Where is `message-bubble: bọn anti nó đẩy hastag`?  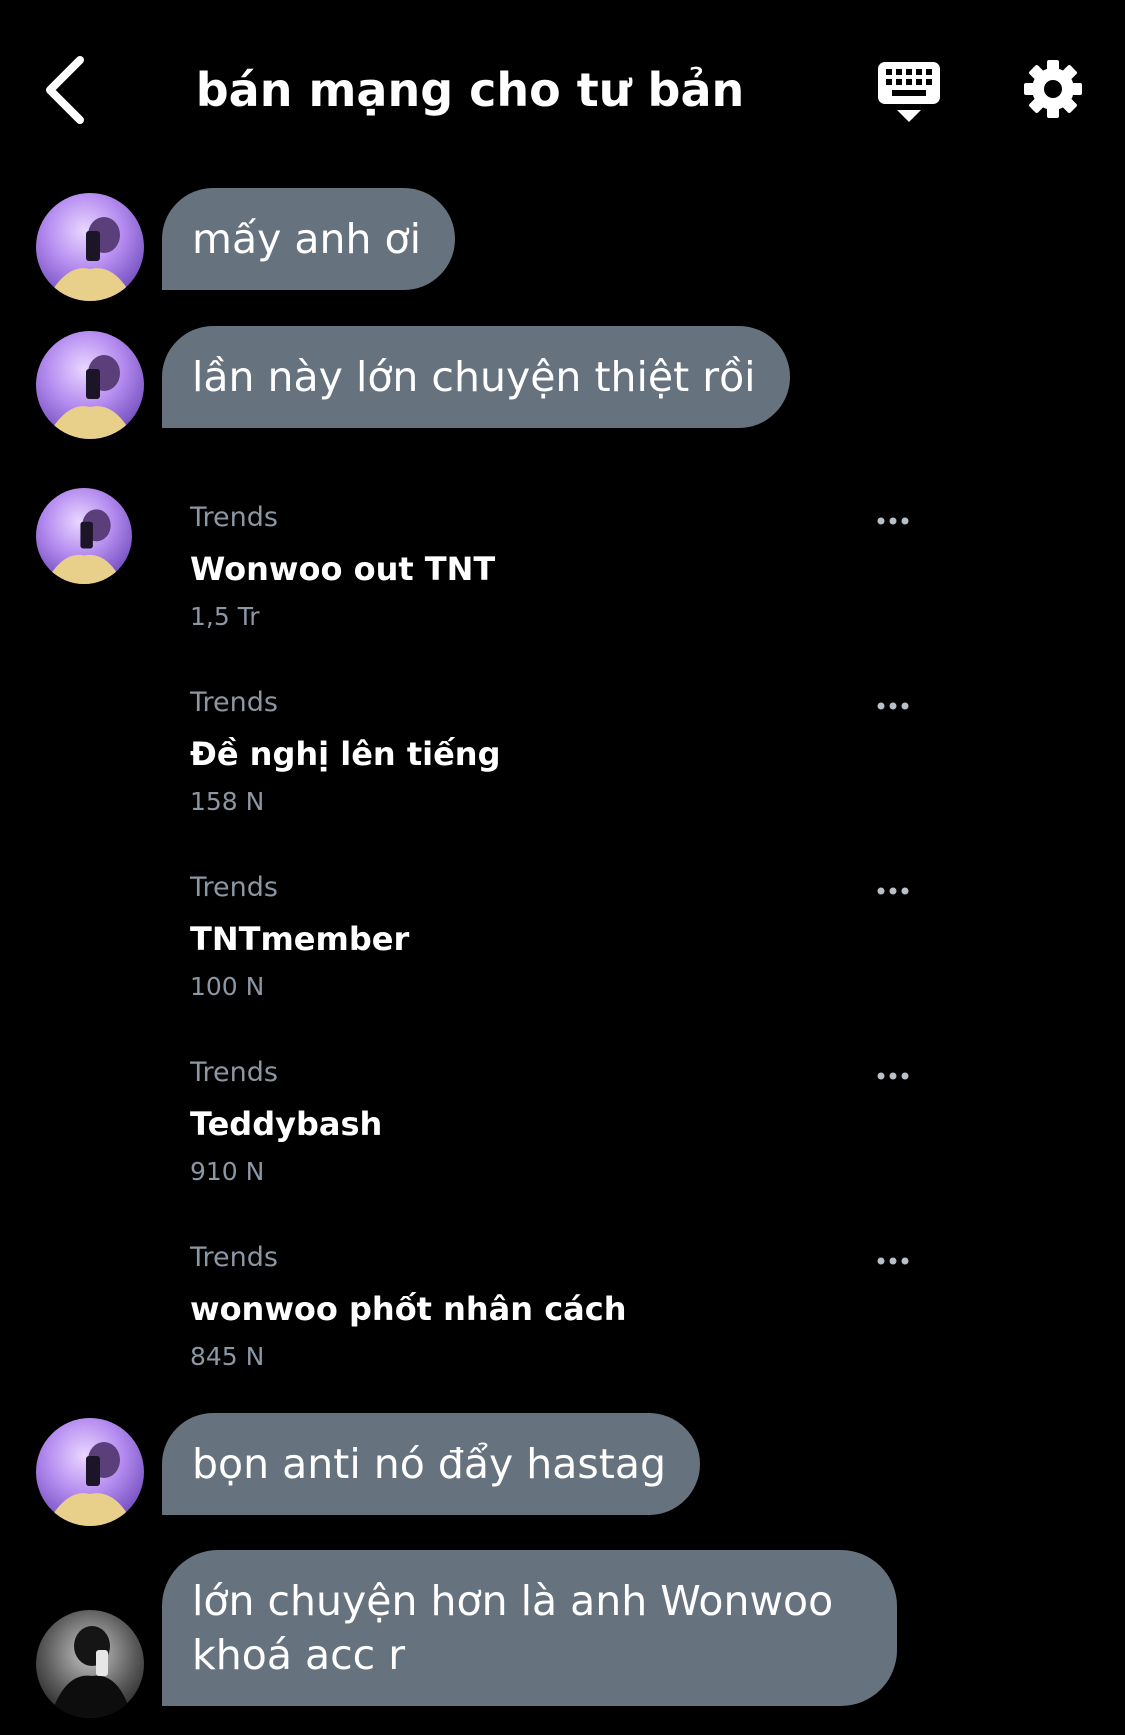 message-bubble: bọn anti nó đẩy hastag is located at coordinates (431, 1464).